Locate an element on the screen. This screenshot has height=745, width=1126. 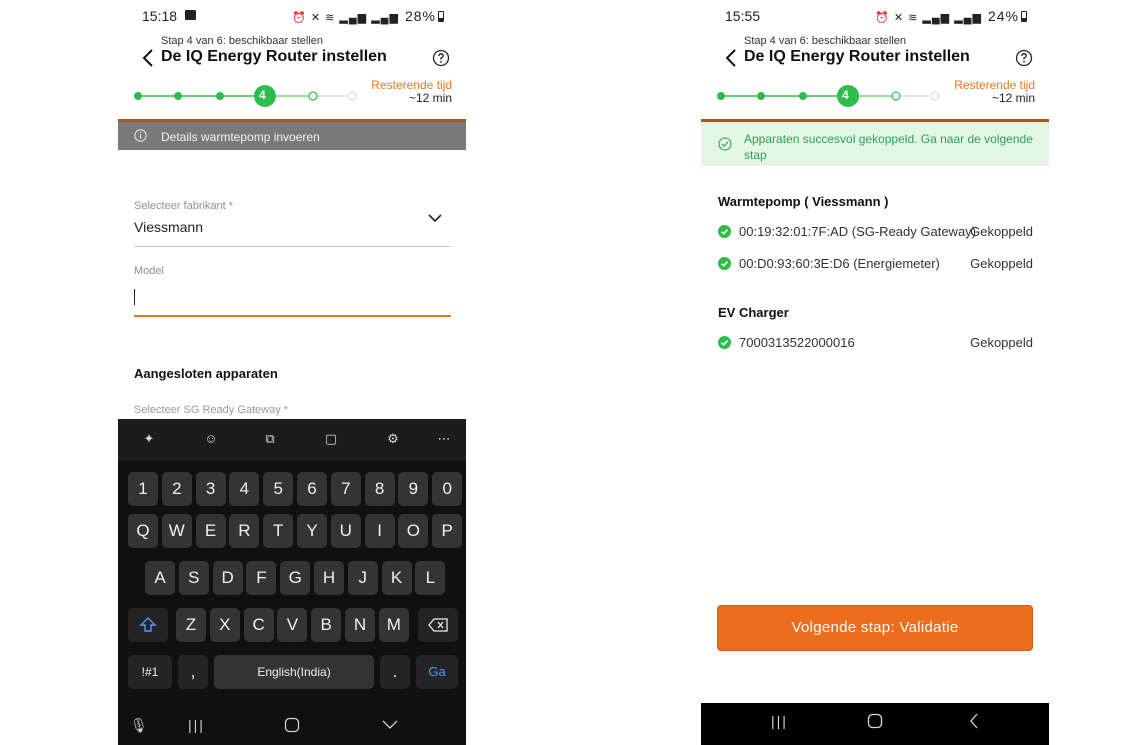
key-z: Z is located at coordinates (191, 625).